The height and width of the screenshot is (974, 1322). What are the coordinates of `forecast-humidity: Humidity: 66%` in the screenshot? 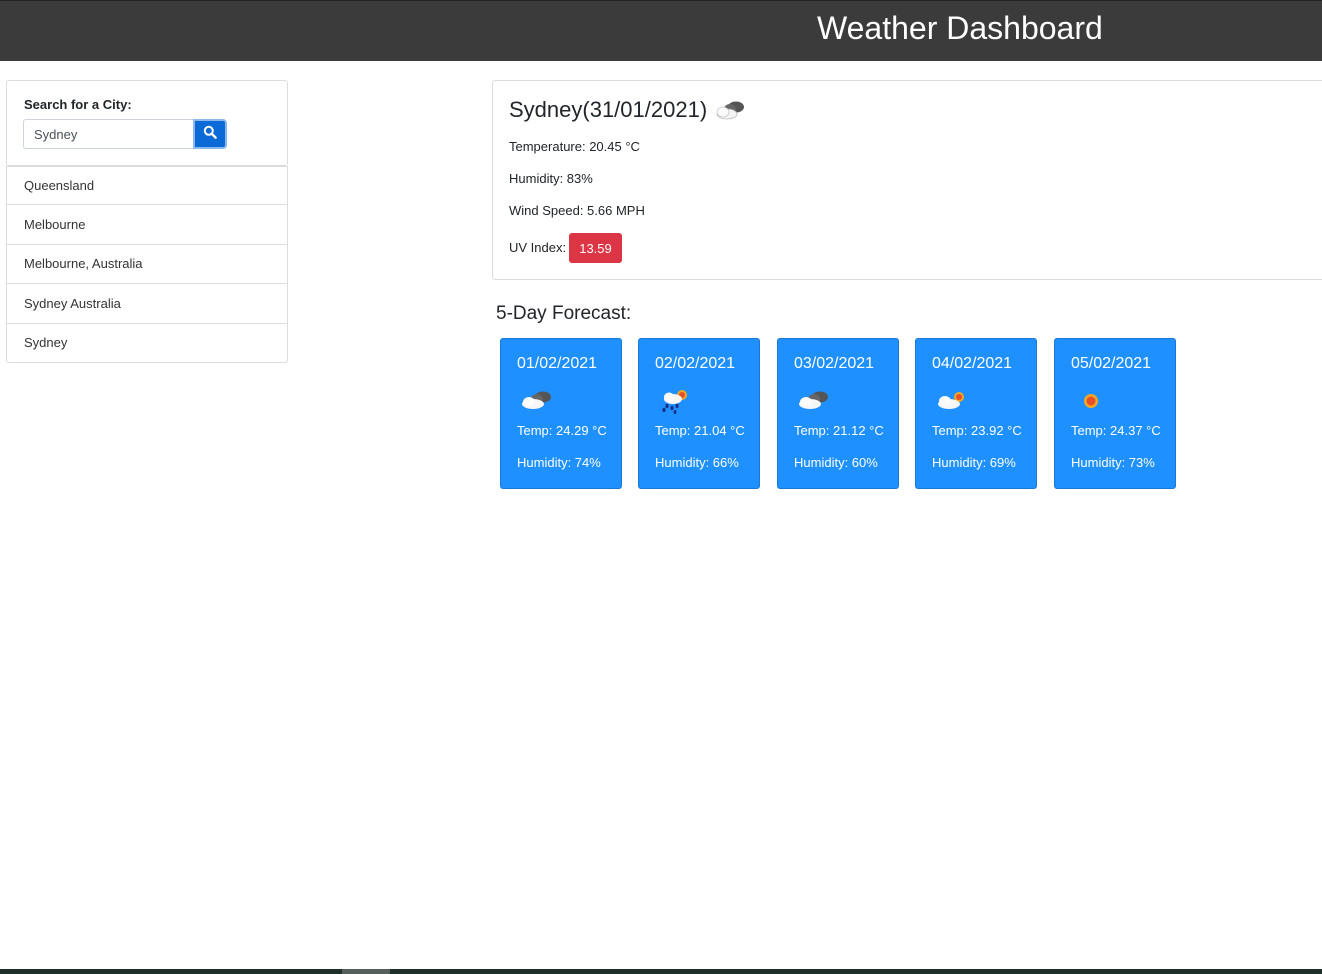 It's located at (697, 462).